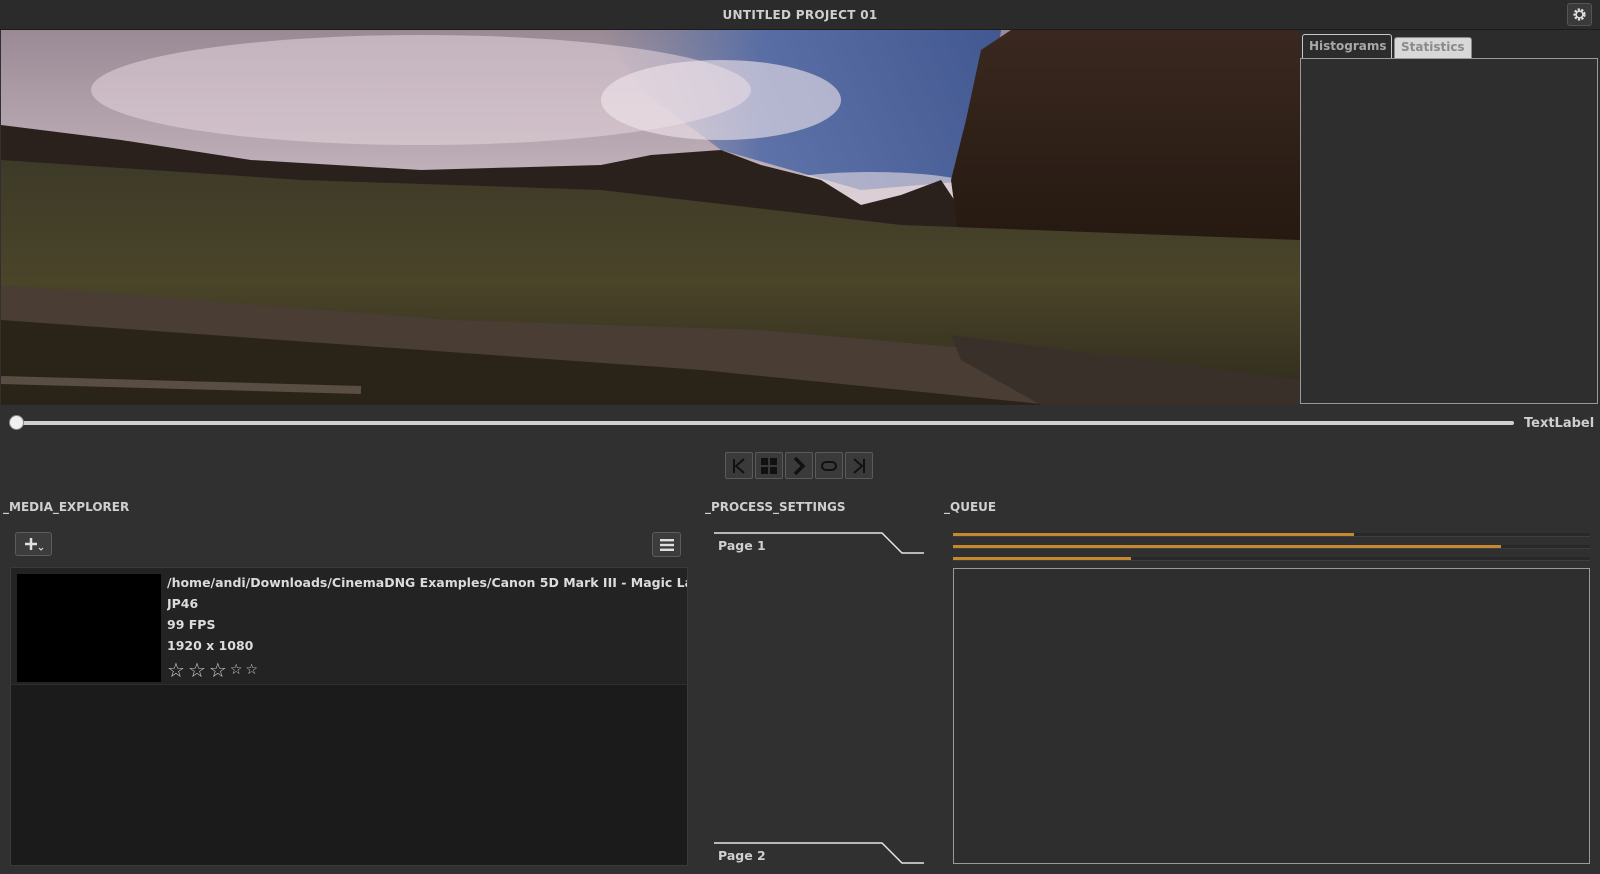 Image resolution: width=1600 pixels, height=874 pixels. I want to click on transport-controls, so click(799, 465).